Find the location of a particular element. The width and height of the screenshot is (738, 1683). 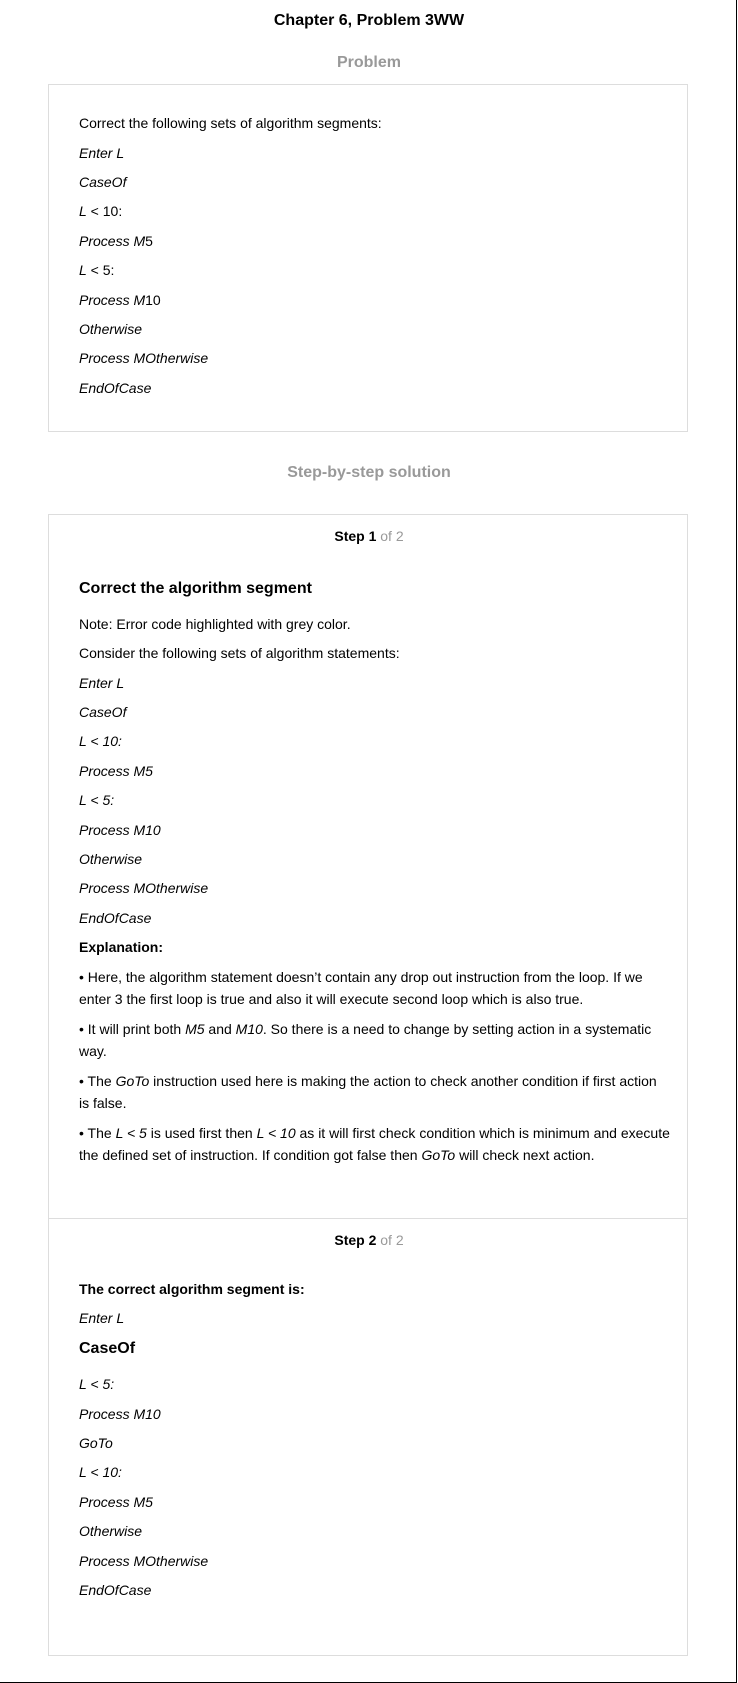

step-divider is located at coordinates (368, 1218).